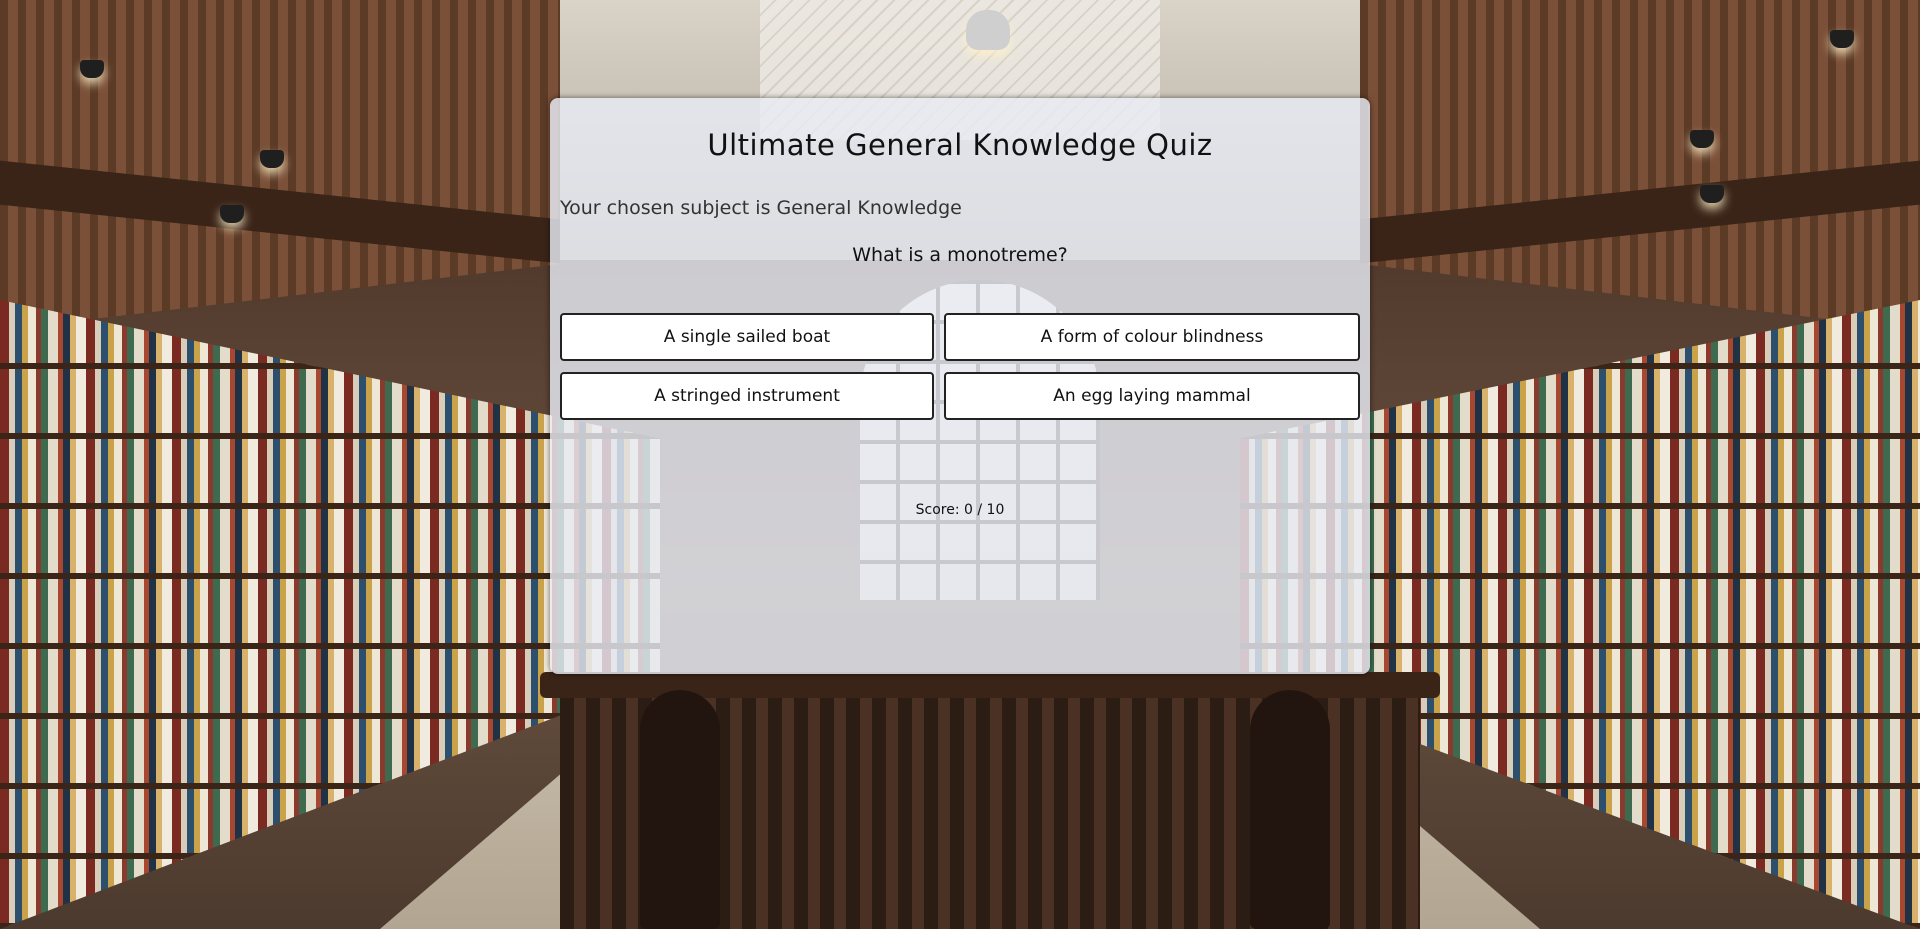  Describe the element at coordinates (960, 510) in the screenshot. I see `score-display: Score: 0 / 10` at that location.